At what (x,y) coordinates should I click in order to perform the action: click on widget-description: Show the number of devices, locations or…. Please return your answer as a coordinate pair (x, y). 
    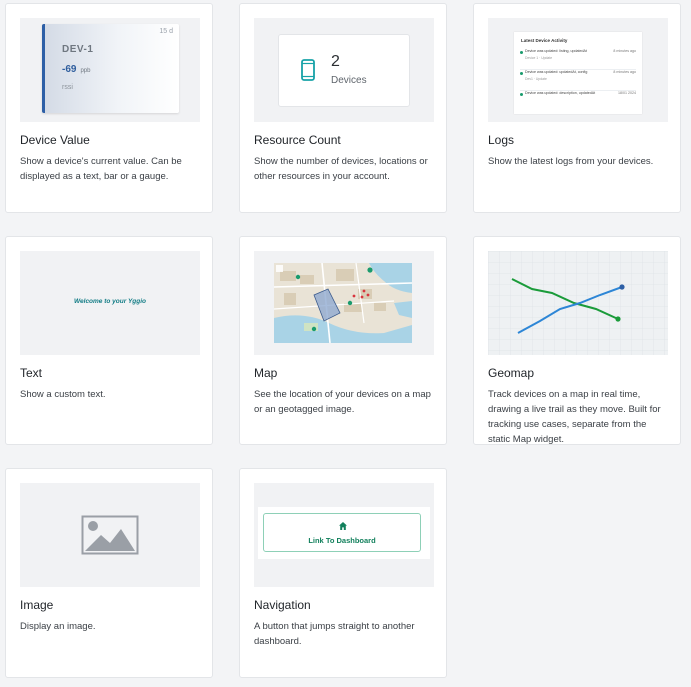
    Looking at the image, I should click on (341, 169).